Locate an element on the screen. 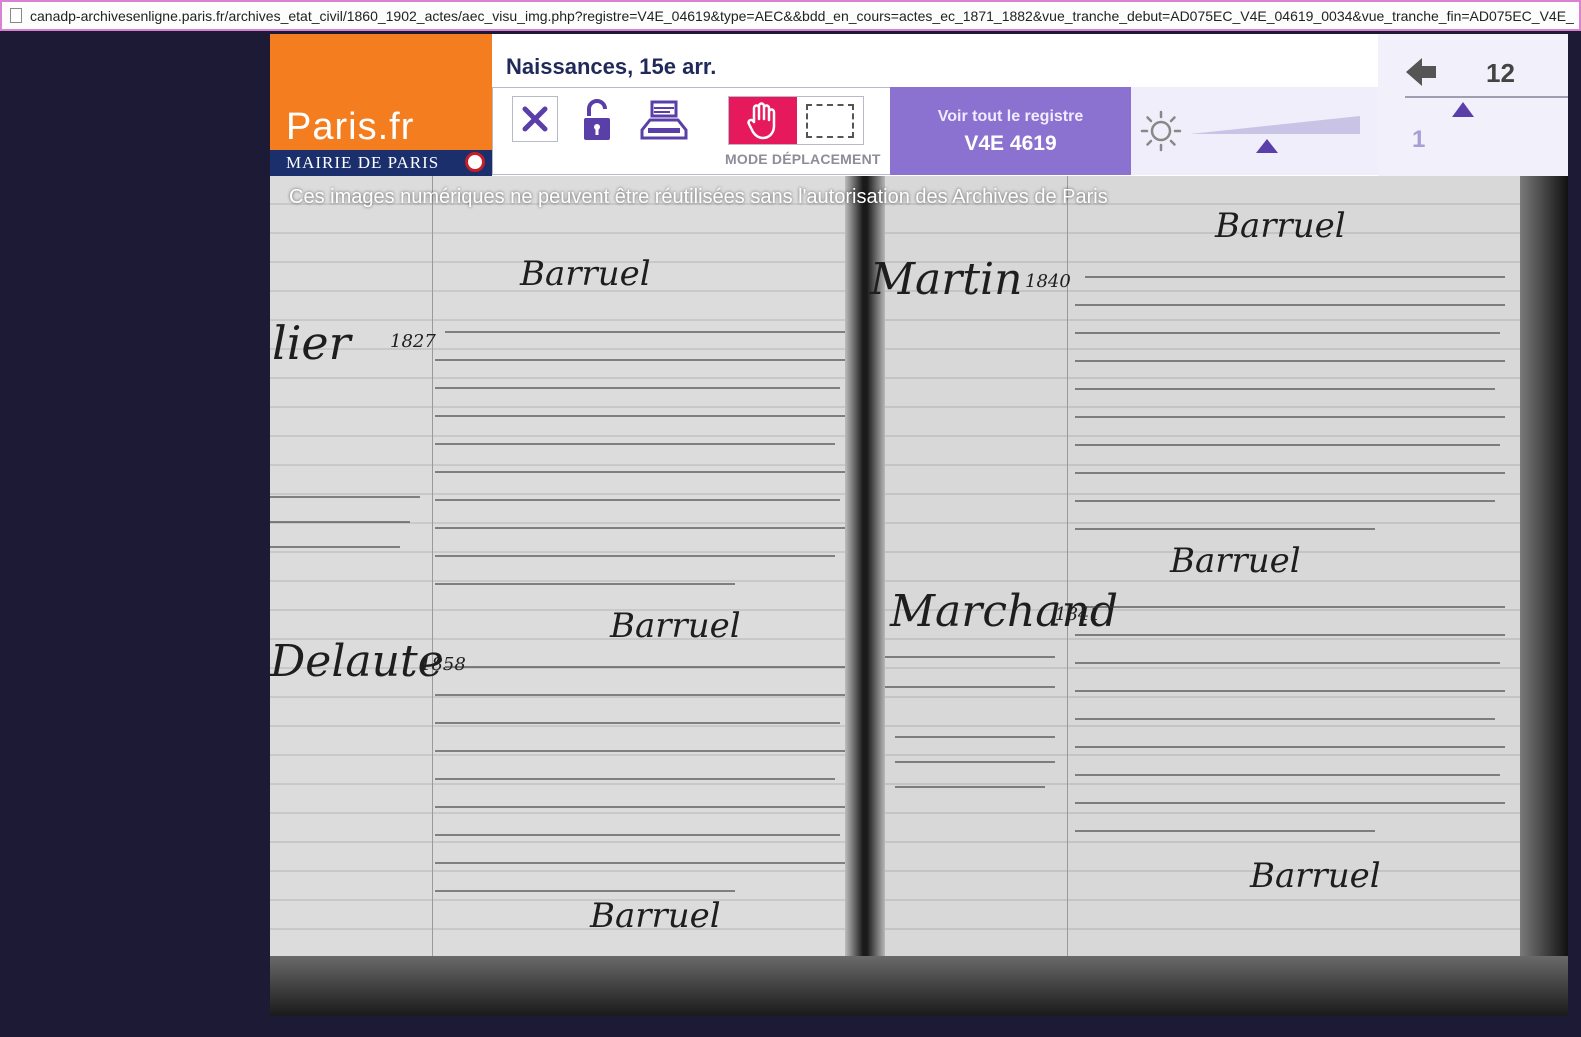 This screenshot has width=1581, height=1037. sun-icon is located at coordinates (1161, 131).